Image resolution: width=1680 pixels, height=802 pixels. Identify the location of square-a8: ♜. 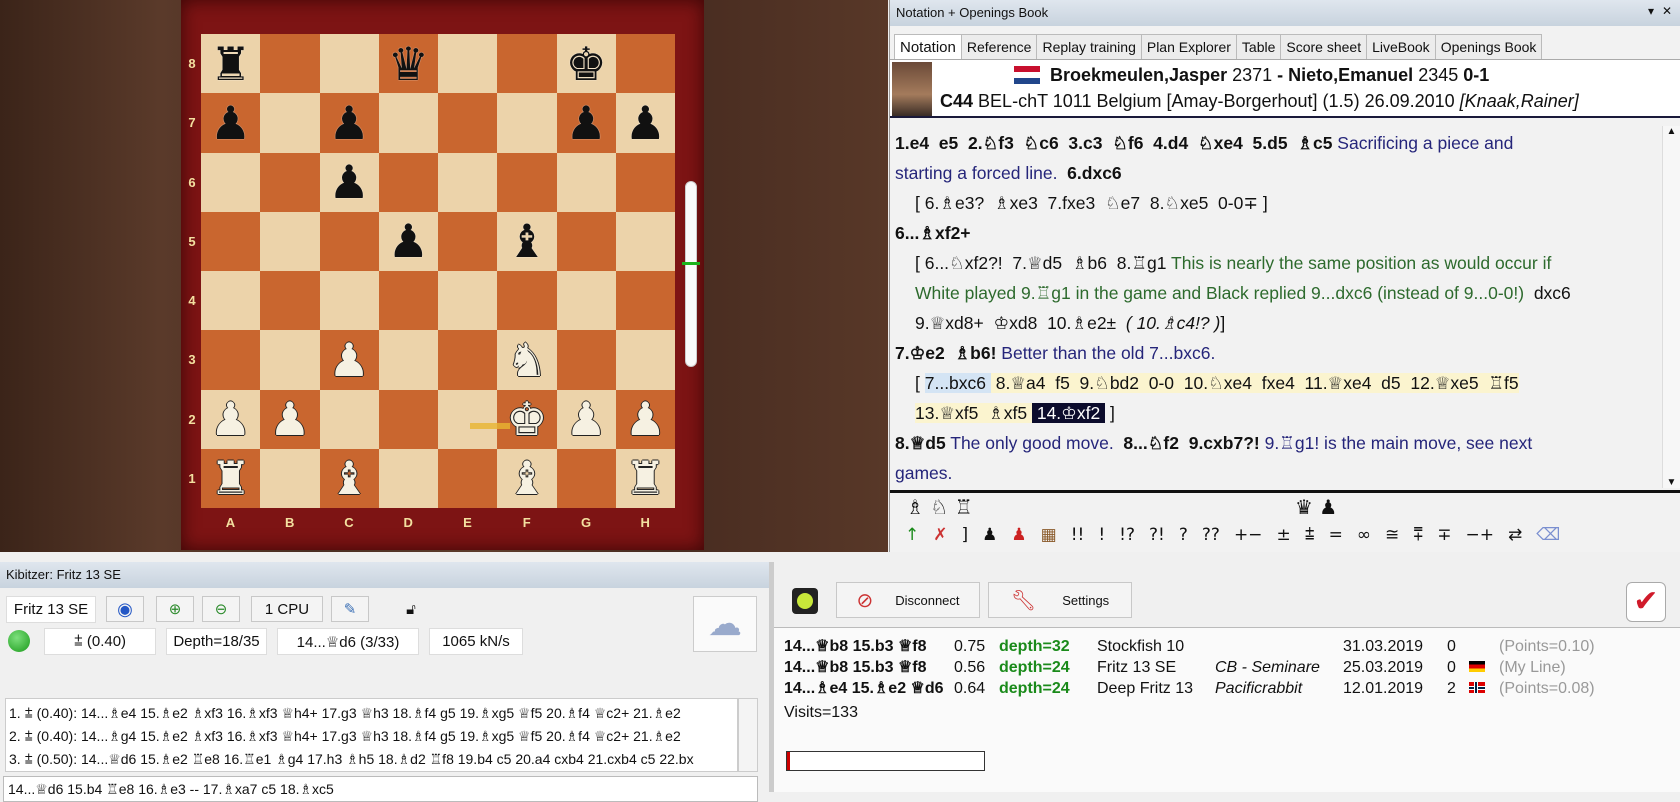
(231, 64).